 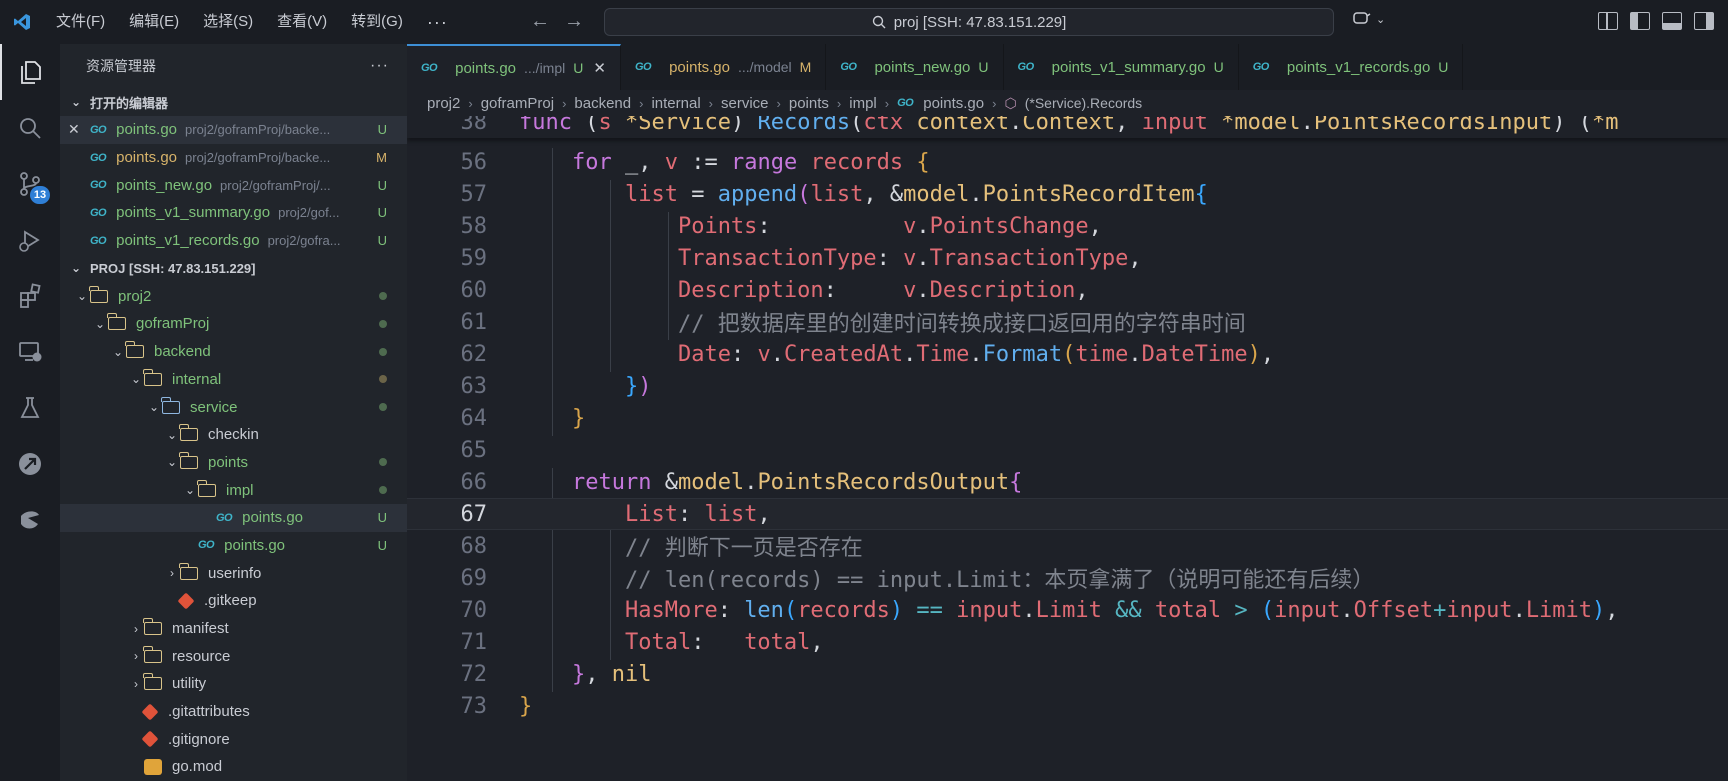 What do you see at coordinates (233, 435) in the screenshot?
I see `tree-item: ⌄ checkin` at bounding box center [233, 435].